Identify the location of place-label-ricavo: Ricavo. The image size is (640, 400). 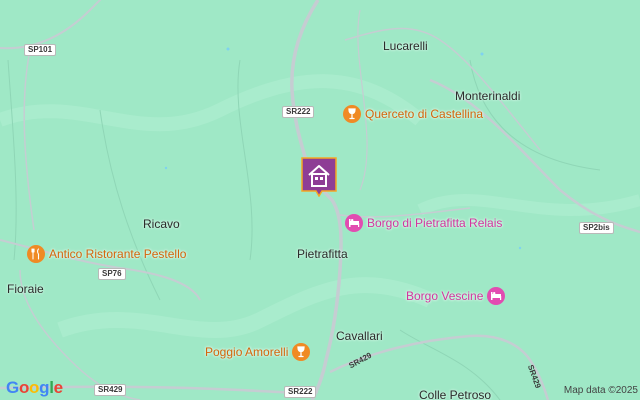
(161, 224).